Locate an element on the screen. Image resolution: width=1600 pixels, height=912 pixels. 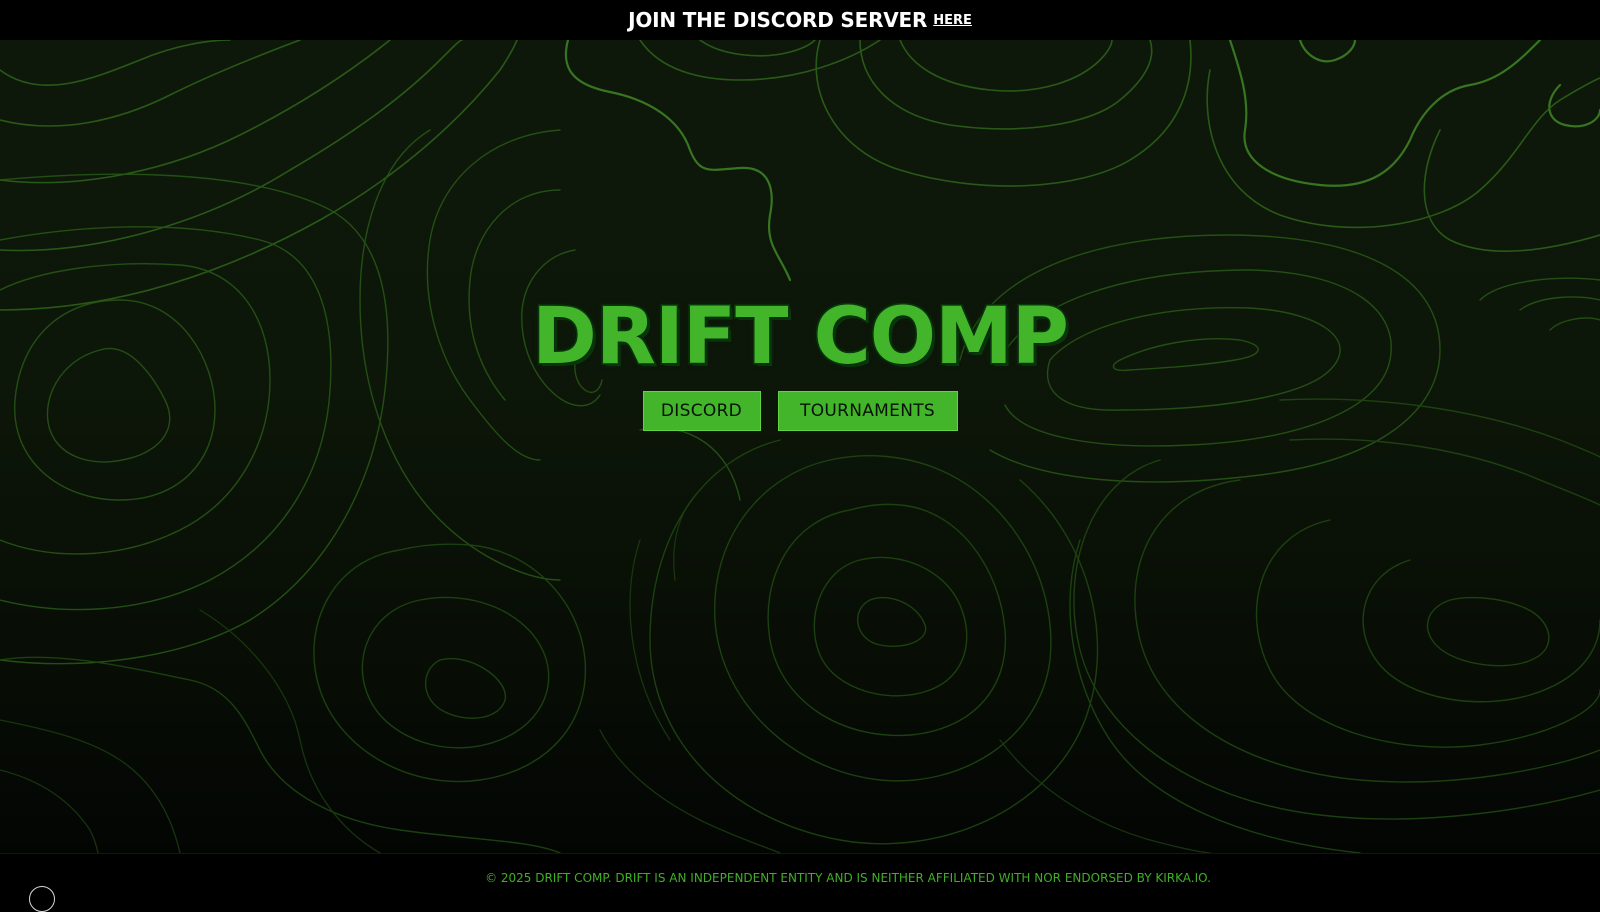
circle-icon is located at coordinates (42, 899).